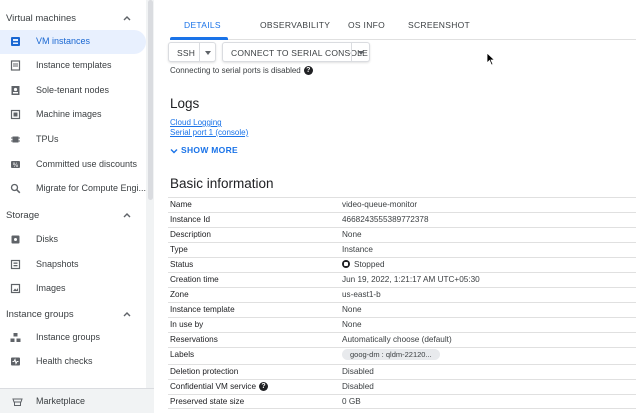 This screenshot has height=413, width=636. Describe the element at coordinates (402, 294) in the screenshot. I see `table-row: Zone us-east1-b` at that location.